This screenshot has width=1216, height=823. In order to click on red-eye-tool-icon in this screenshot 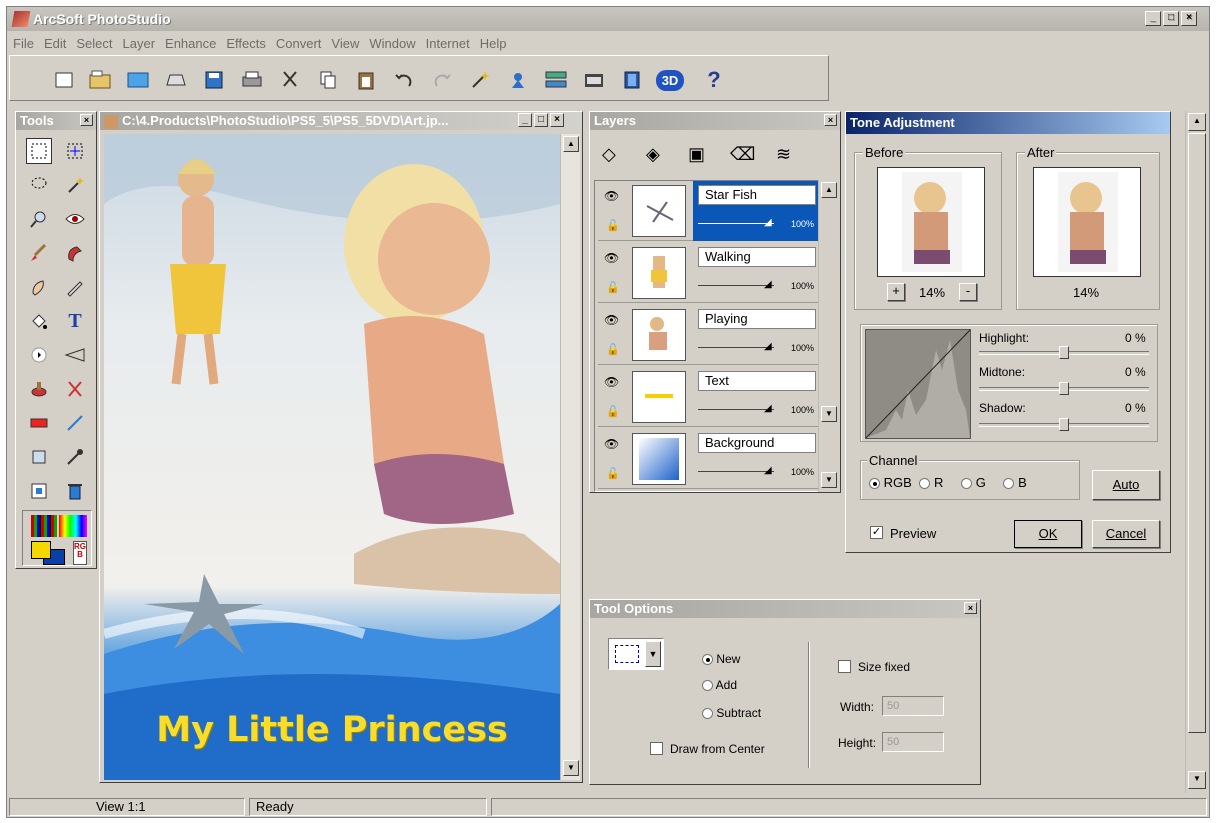, I will do `click(75, 219)`.